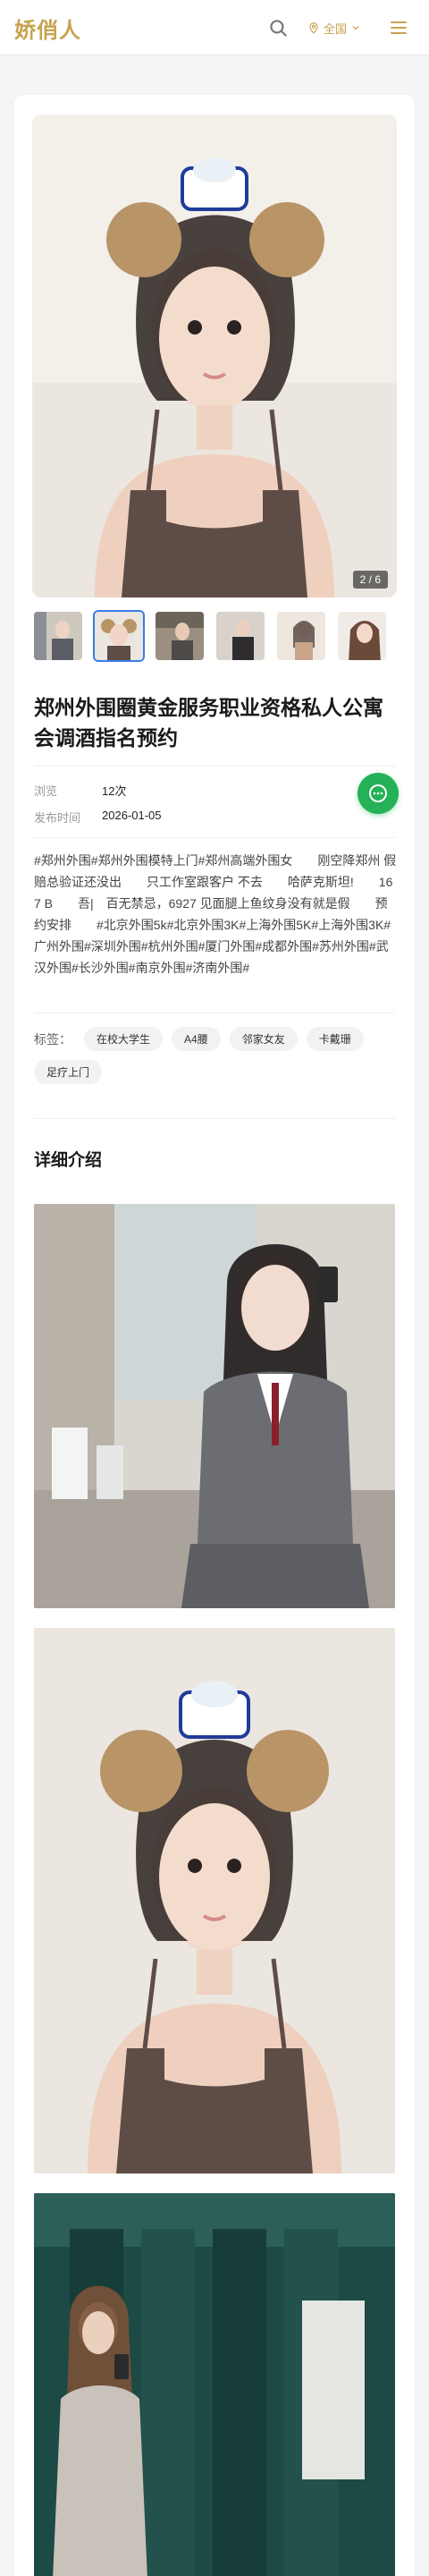 This screenshot has width=429, height=2576. I want to click on details-section-title: 详细介绍, so click(69, 1160).